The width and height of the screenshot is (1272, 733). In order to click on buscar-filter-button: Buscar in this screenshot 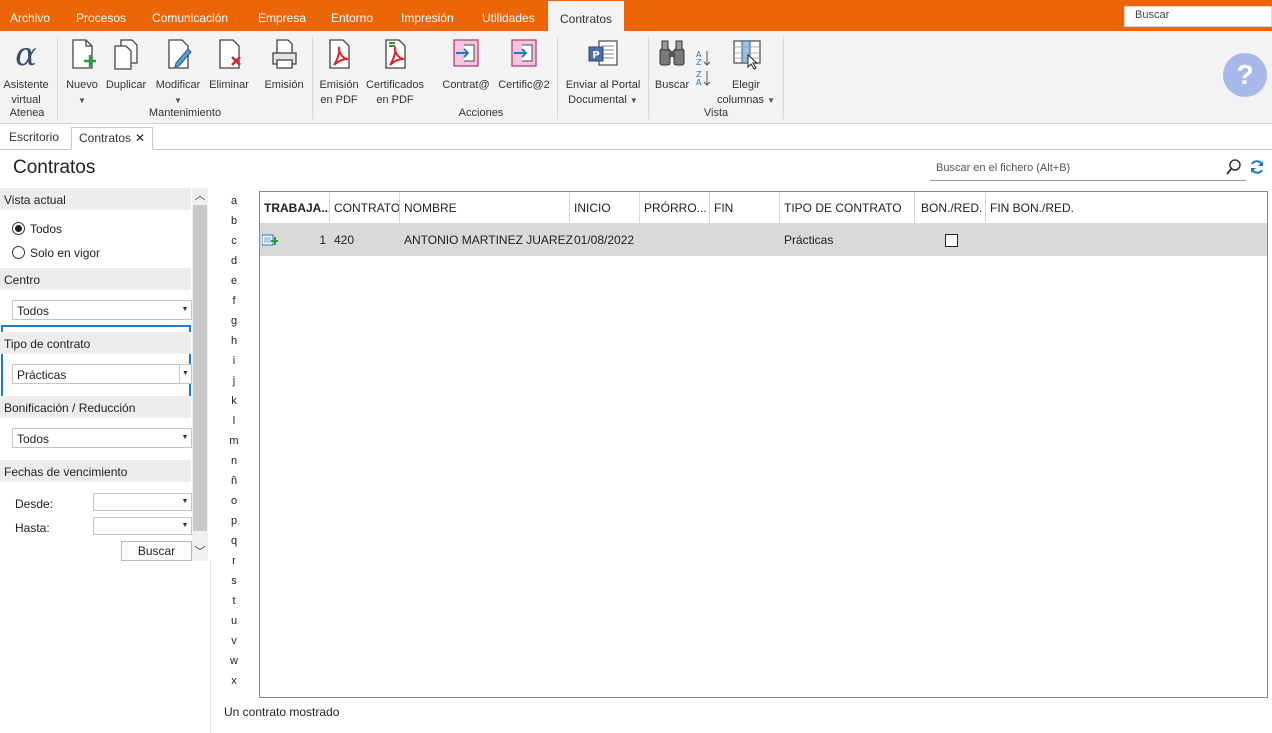, I will do `click(156, 551)`.